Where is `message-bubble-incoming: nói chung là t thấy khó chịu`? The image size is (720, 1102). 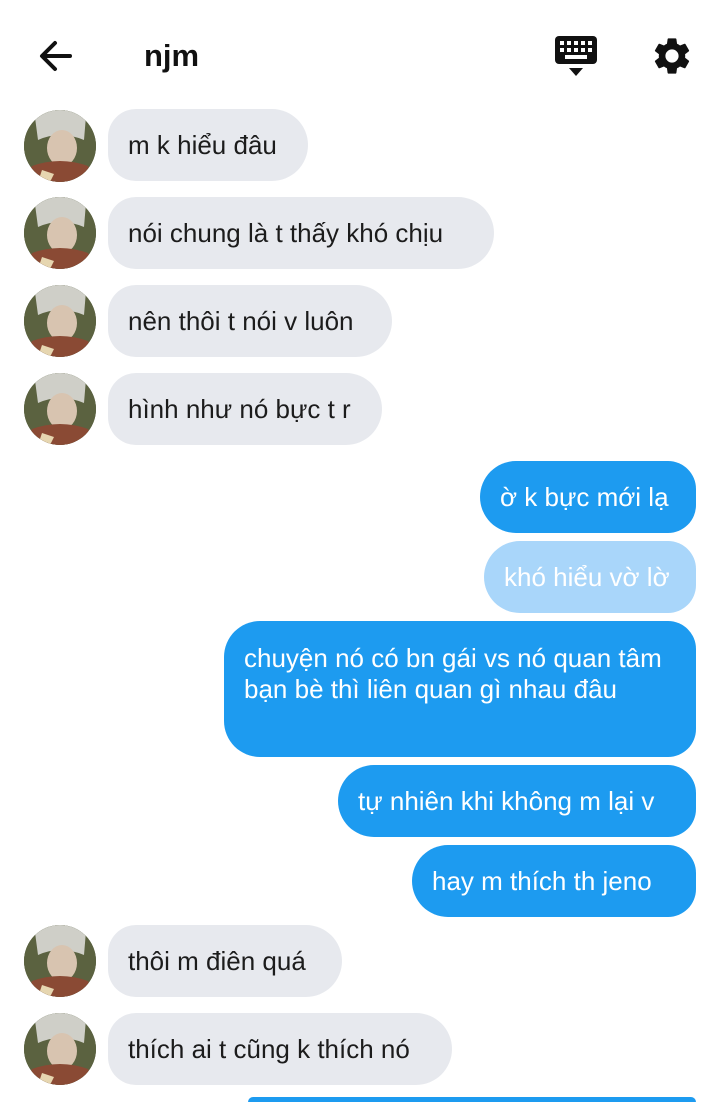
message-bubble-incoming: nói chung là t thấy khó chịu is located at coordinates (301, 233).